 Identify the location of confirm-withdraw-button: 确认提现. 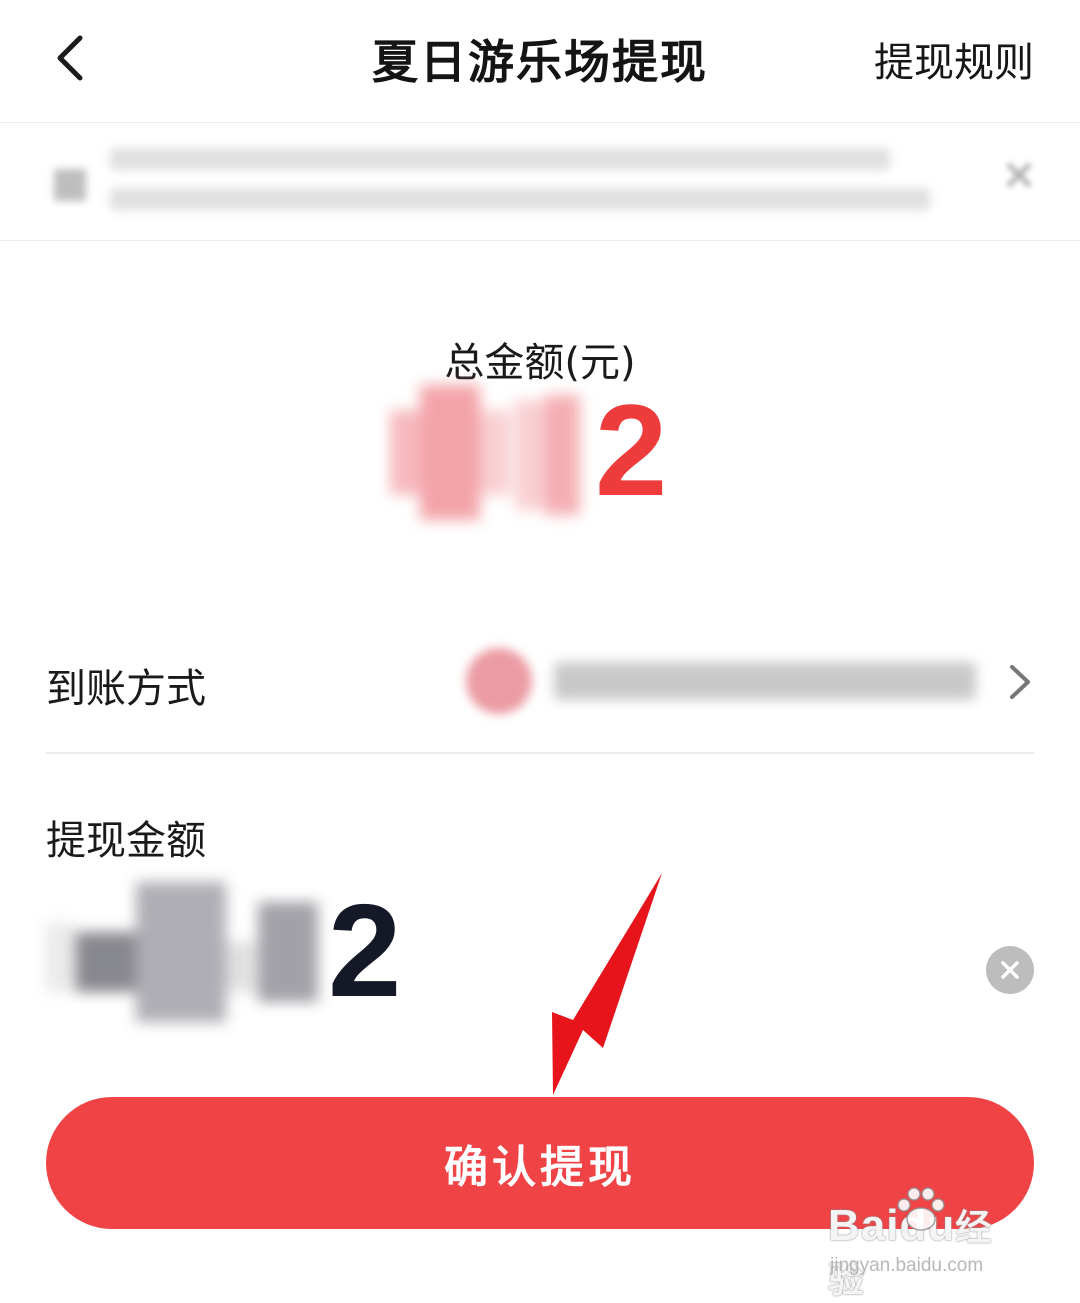
(540, 1163).